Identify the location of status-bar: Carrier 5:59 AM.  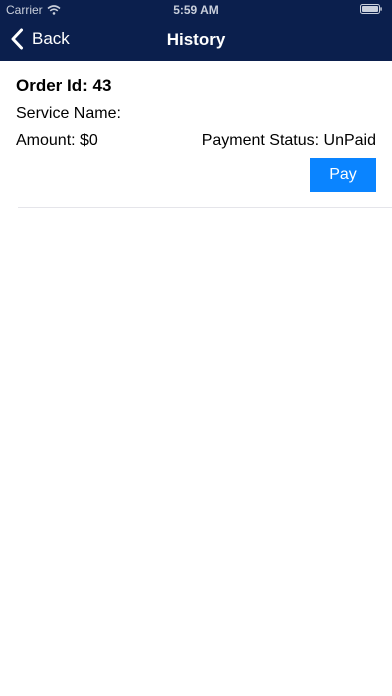
(196, 10).